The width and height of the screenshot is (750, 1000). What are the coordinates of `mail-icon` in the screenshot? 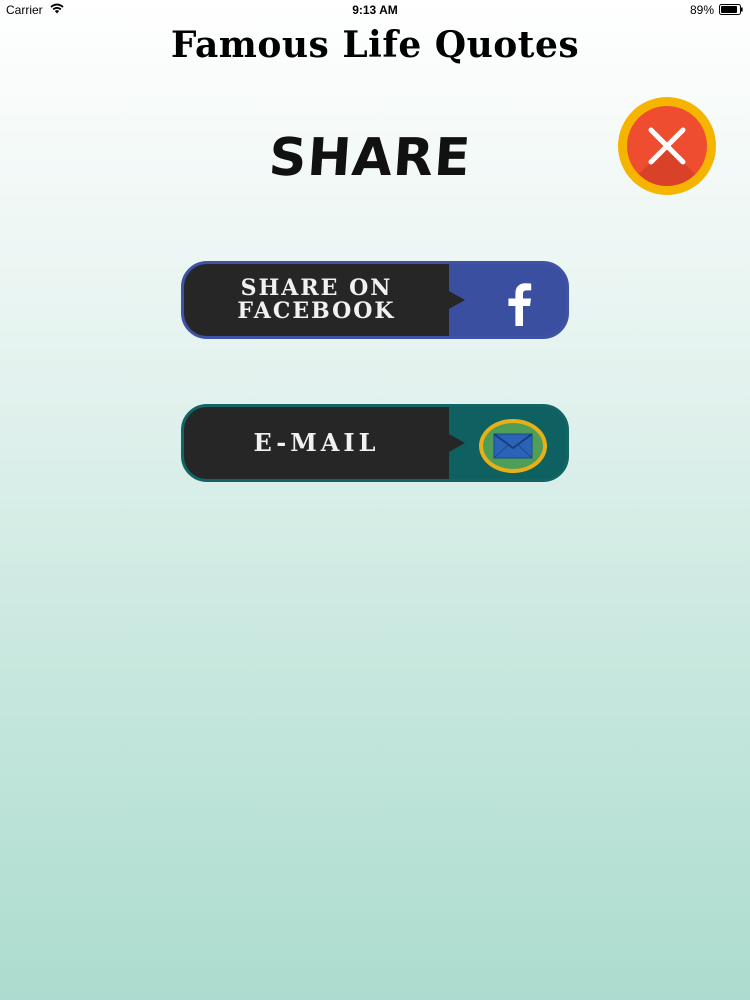 It's located at (513, 446).